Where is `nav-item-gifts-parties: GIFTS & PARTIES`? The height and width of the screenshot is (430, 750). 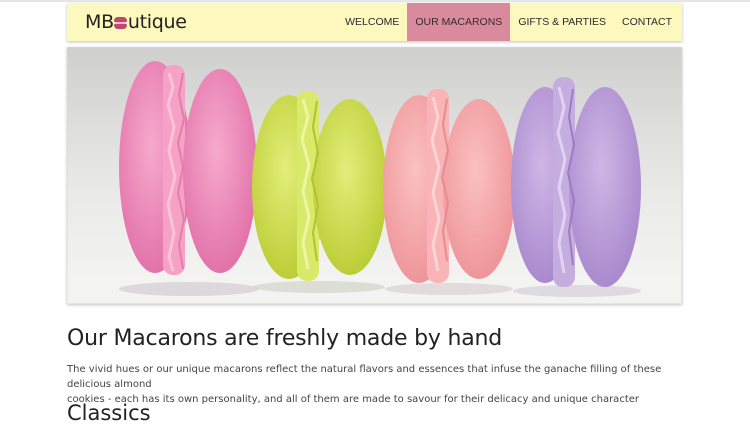
nav-item-gifts-parties: GIFTS & PARTIES is located at coordinates (562, 22).